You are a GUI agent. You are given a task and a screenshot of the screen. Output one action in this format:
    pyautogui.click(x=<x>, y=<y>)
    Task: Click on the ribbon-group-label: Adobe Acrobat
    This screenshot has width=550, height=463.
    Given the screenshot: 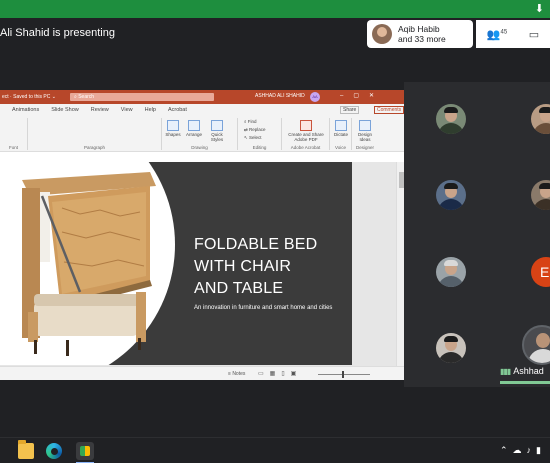 What is the action you would take?
    pyautogui.click(x=305, y=147)
    